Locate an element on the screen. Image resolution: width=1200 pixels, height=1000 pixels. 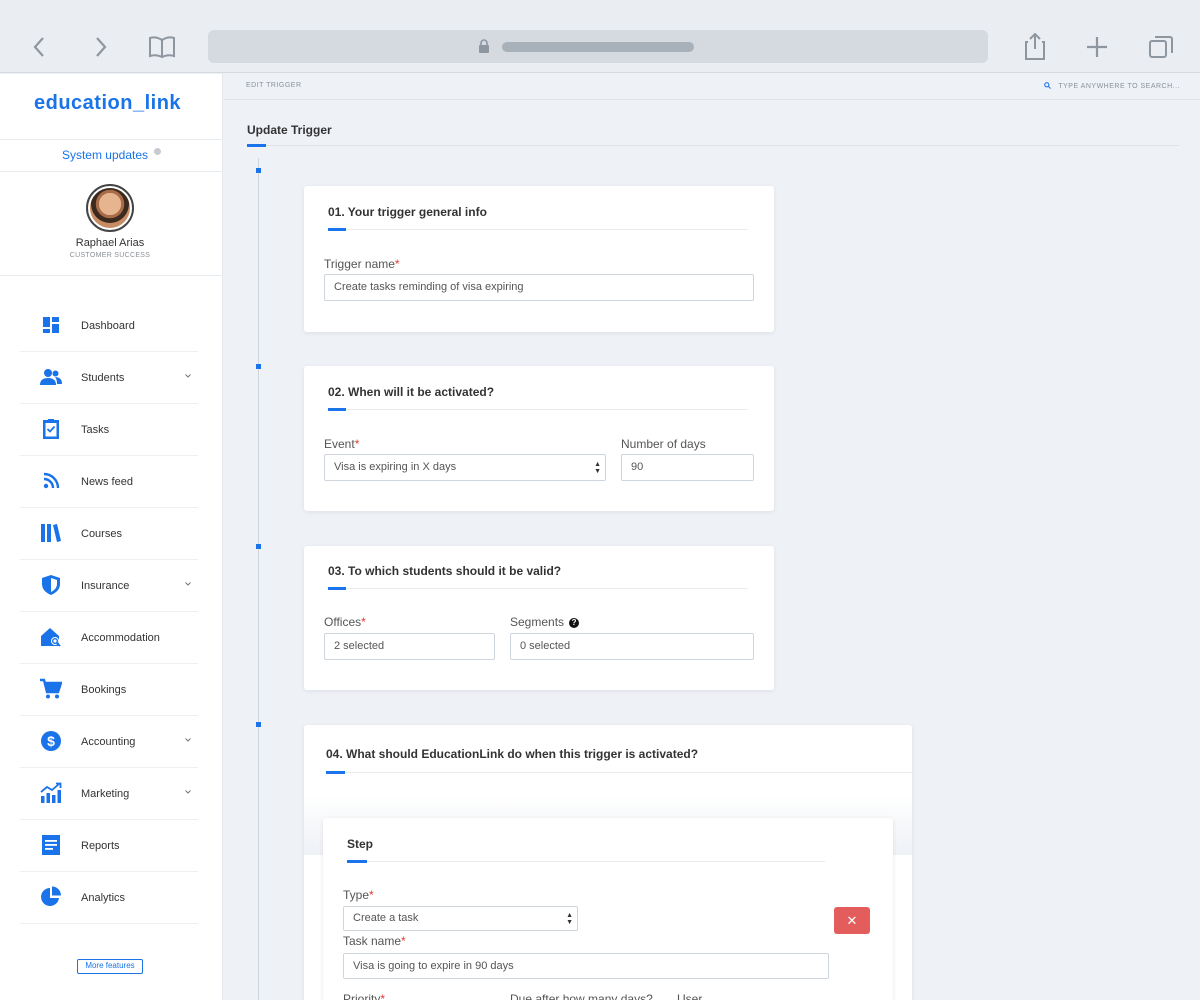
tabs-icon is located at coordinates (1161, 47).